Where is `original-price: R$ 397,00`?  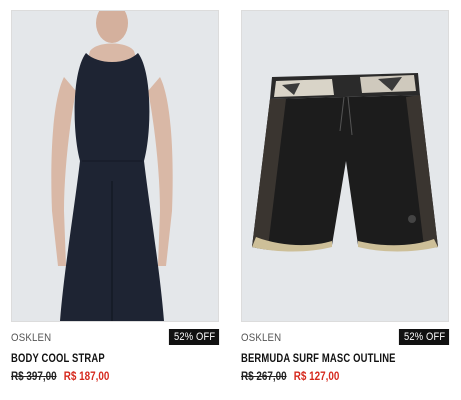
original-price: R$ 397,00 is located at coordinates (34, 377).